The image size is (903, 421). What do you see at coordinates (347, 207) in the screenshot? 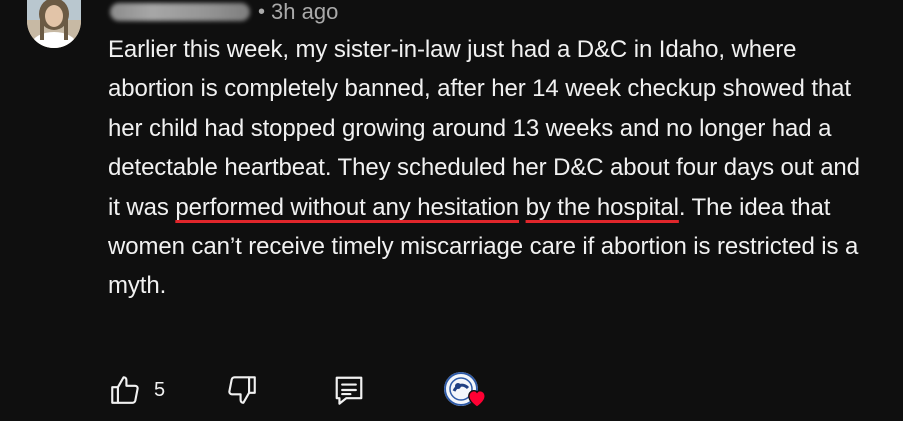
I see `comment-underlined-phrase-1: performed without any hesitation` at bounding box center [347, 207].